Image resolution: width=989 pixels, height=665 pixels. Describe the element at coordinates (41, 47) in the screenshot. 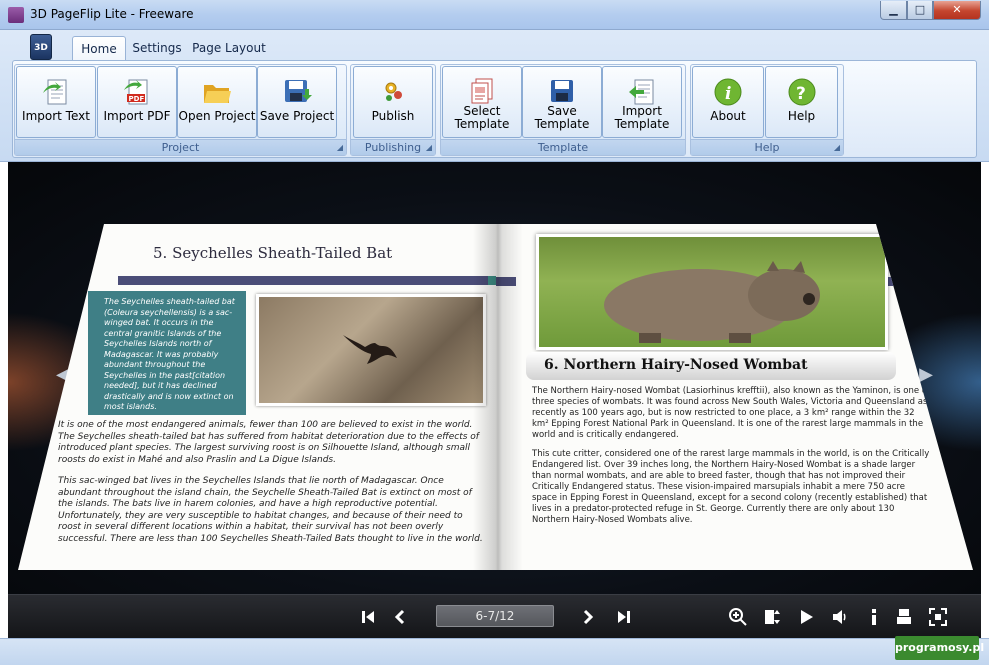

I see `application-menu-button: 3D` at that location.